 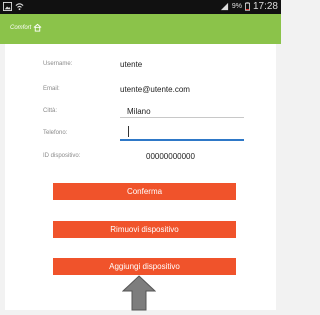 I want to click on app-brand-text: Comfort, so click(x=21, y=27).